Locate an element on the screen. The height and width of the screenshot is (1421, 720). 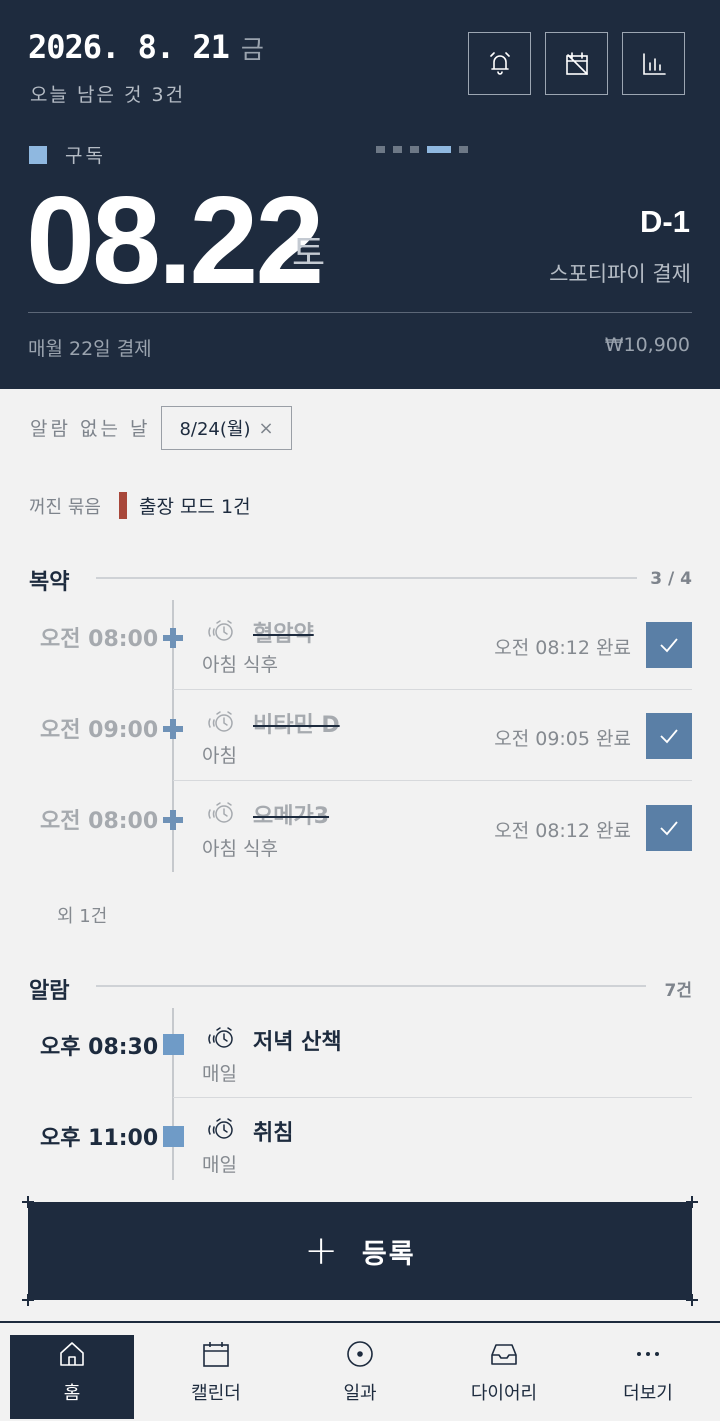
off-group-label: 꺼진 묶음 is located at coordinates (65, 507).